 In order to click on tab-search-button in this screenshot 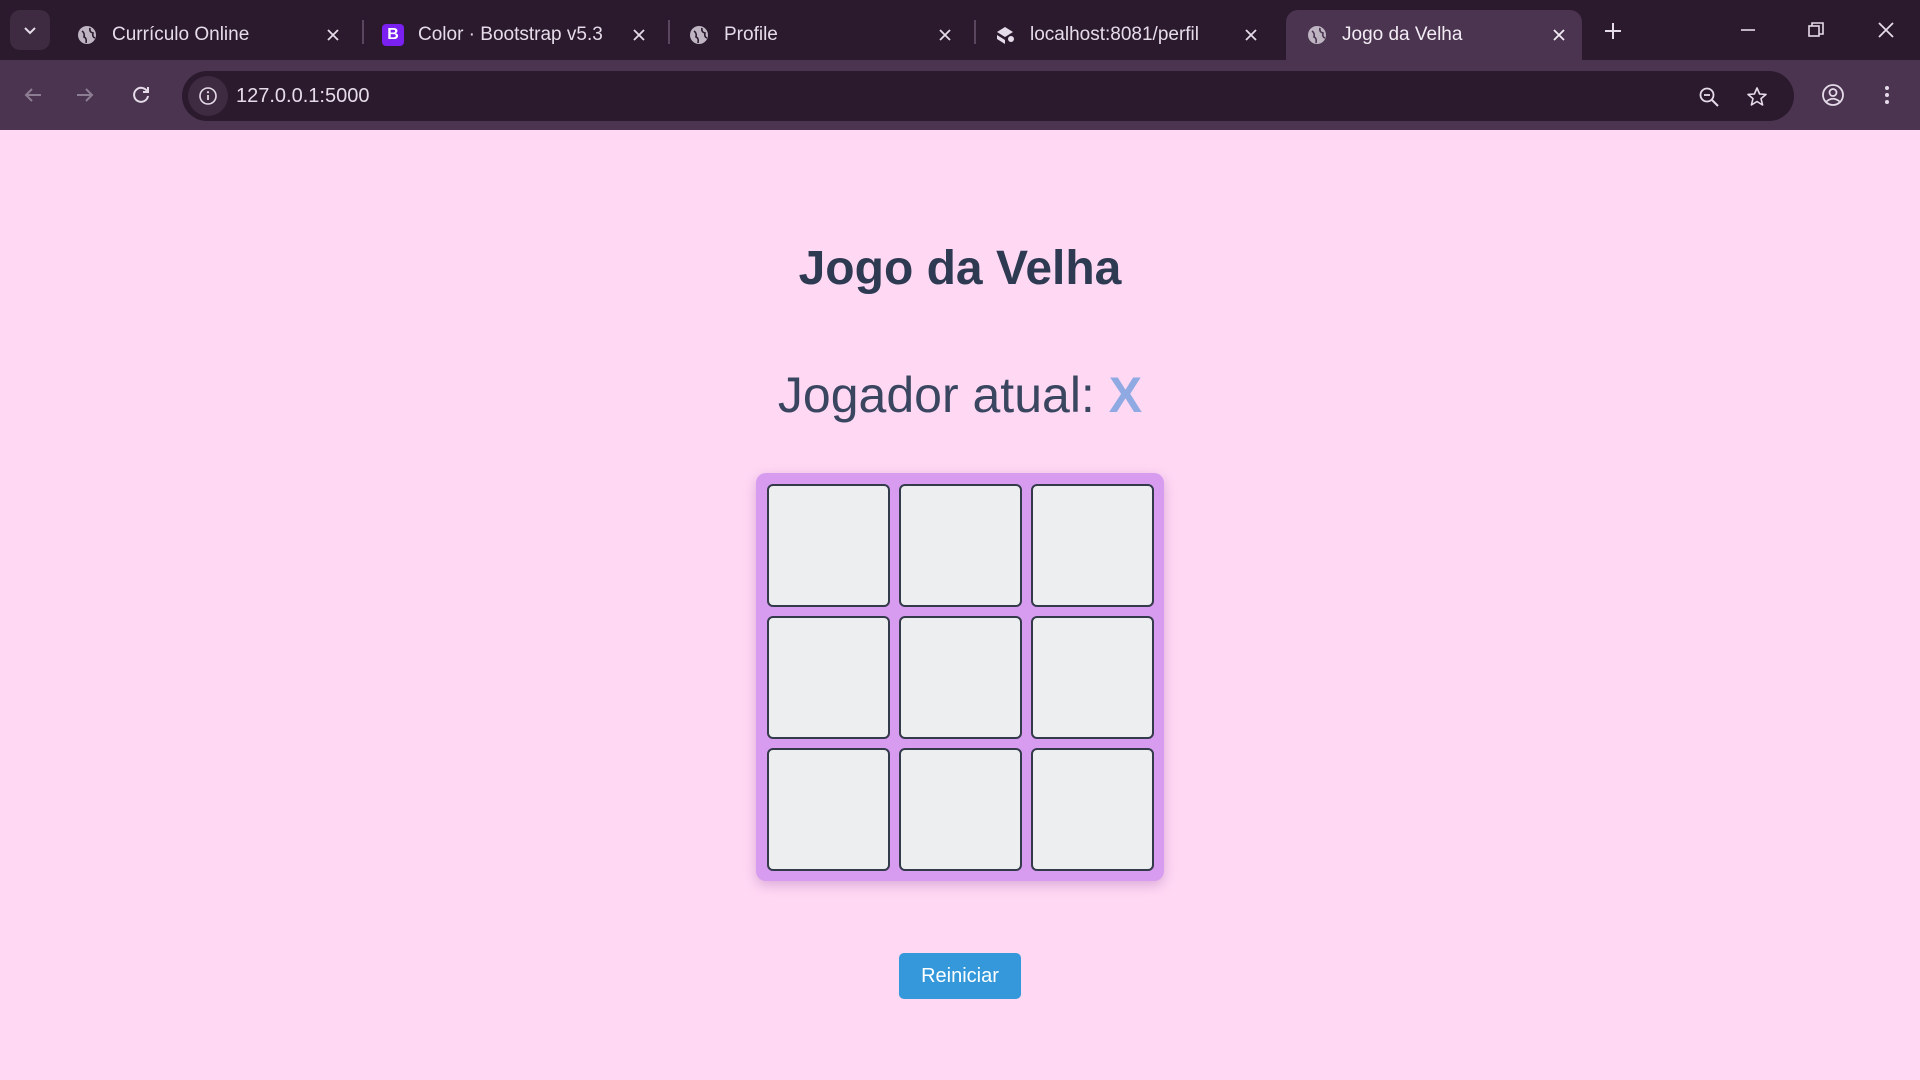, I will do `click(30, 30)`.